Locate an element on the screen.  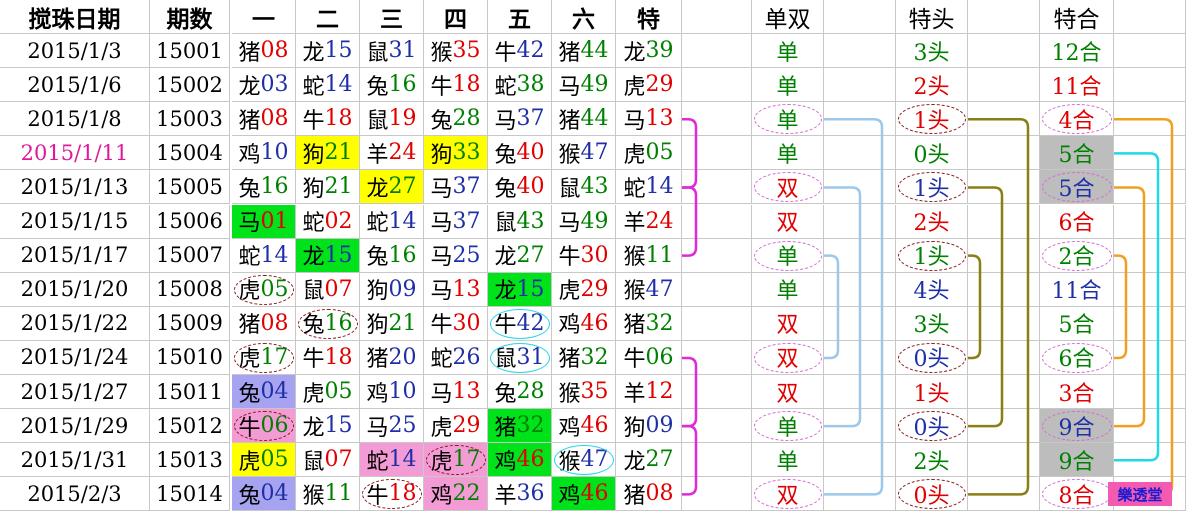
ball-number: 22 is located at coordinates (466, 494).